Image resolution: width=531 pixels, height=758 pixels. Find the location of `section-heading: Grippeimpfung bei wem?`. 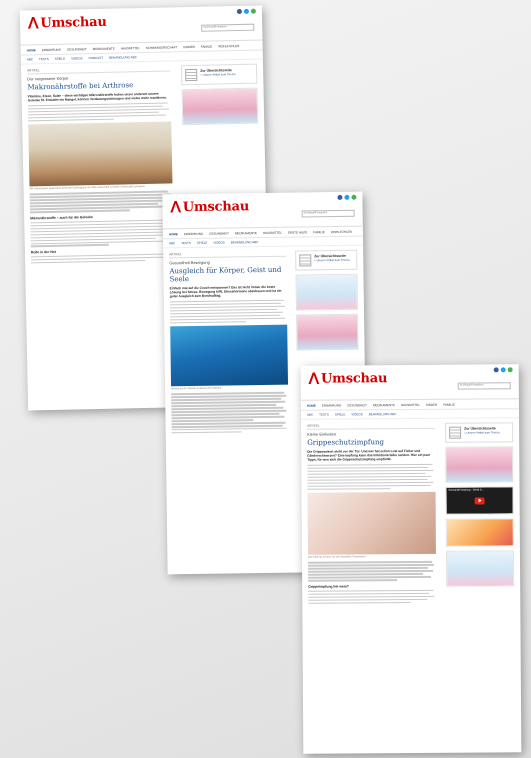

section-heading: Grippeimpfung bei wem? is located at coordinates (328, 586).